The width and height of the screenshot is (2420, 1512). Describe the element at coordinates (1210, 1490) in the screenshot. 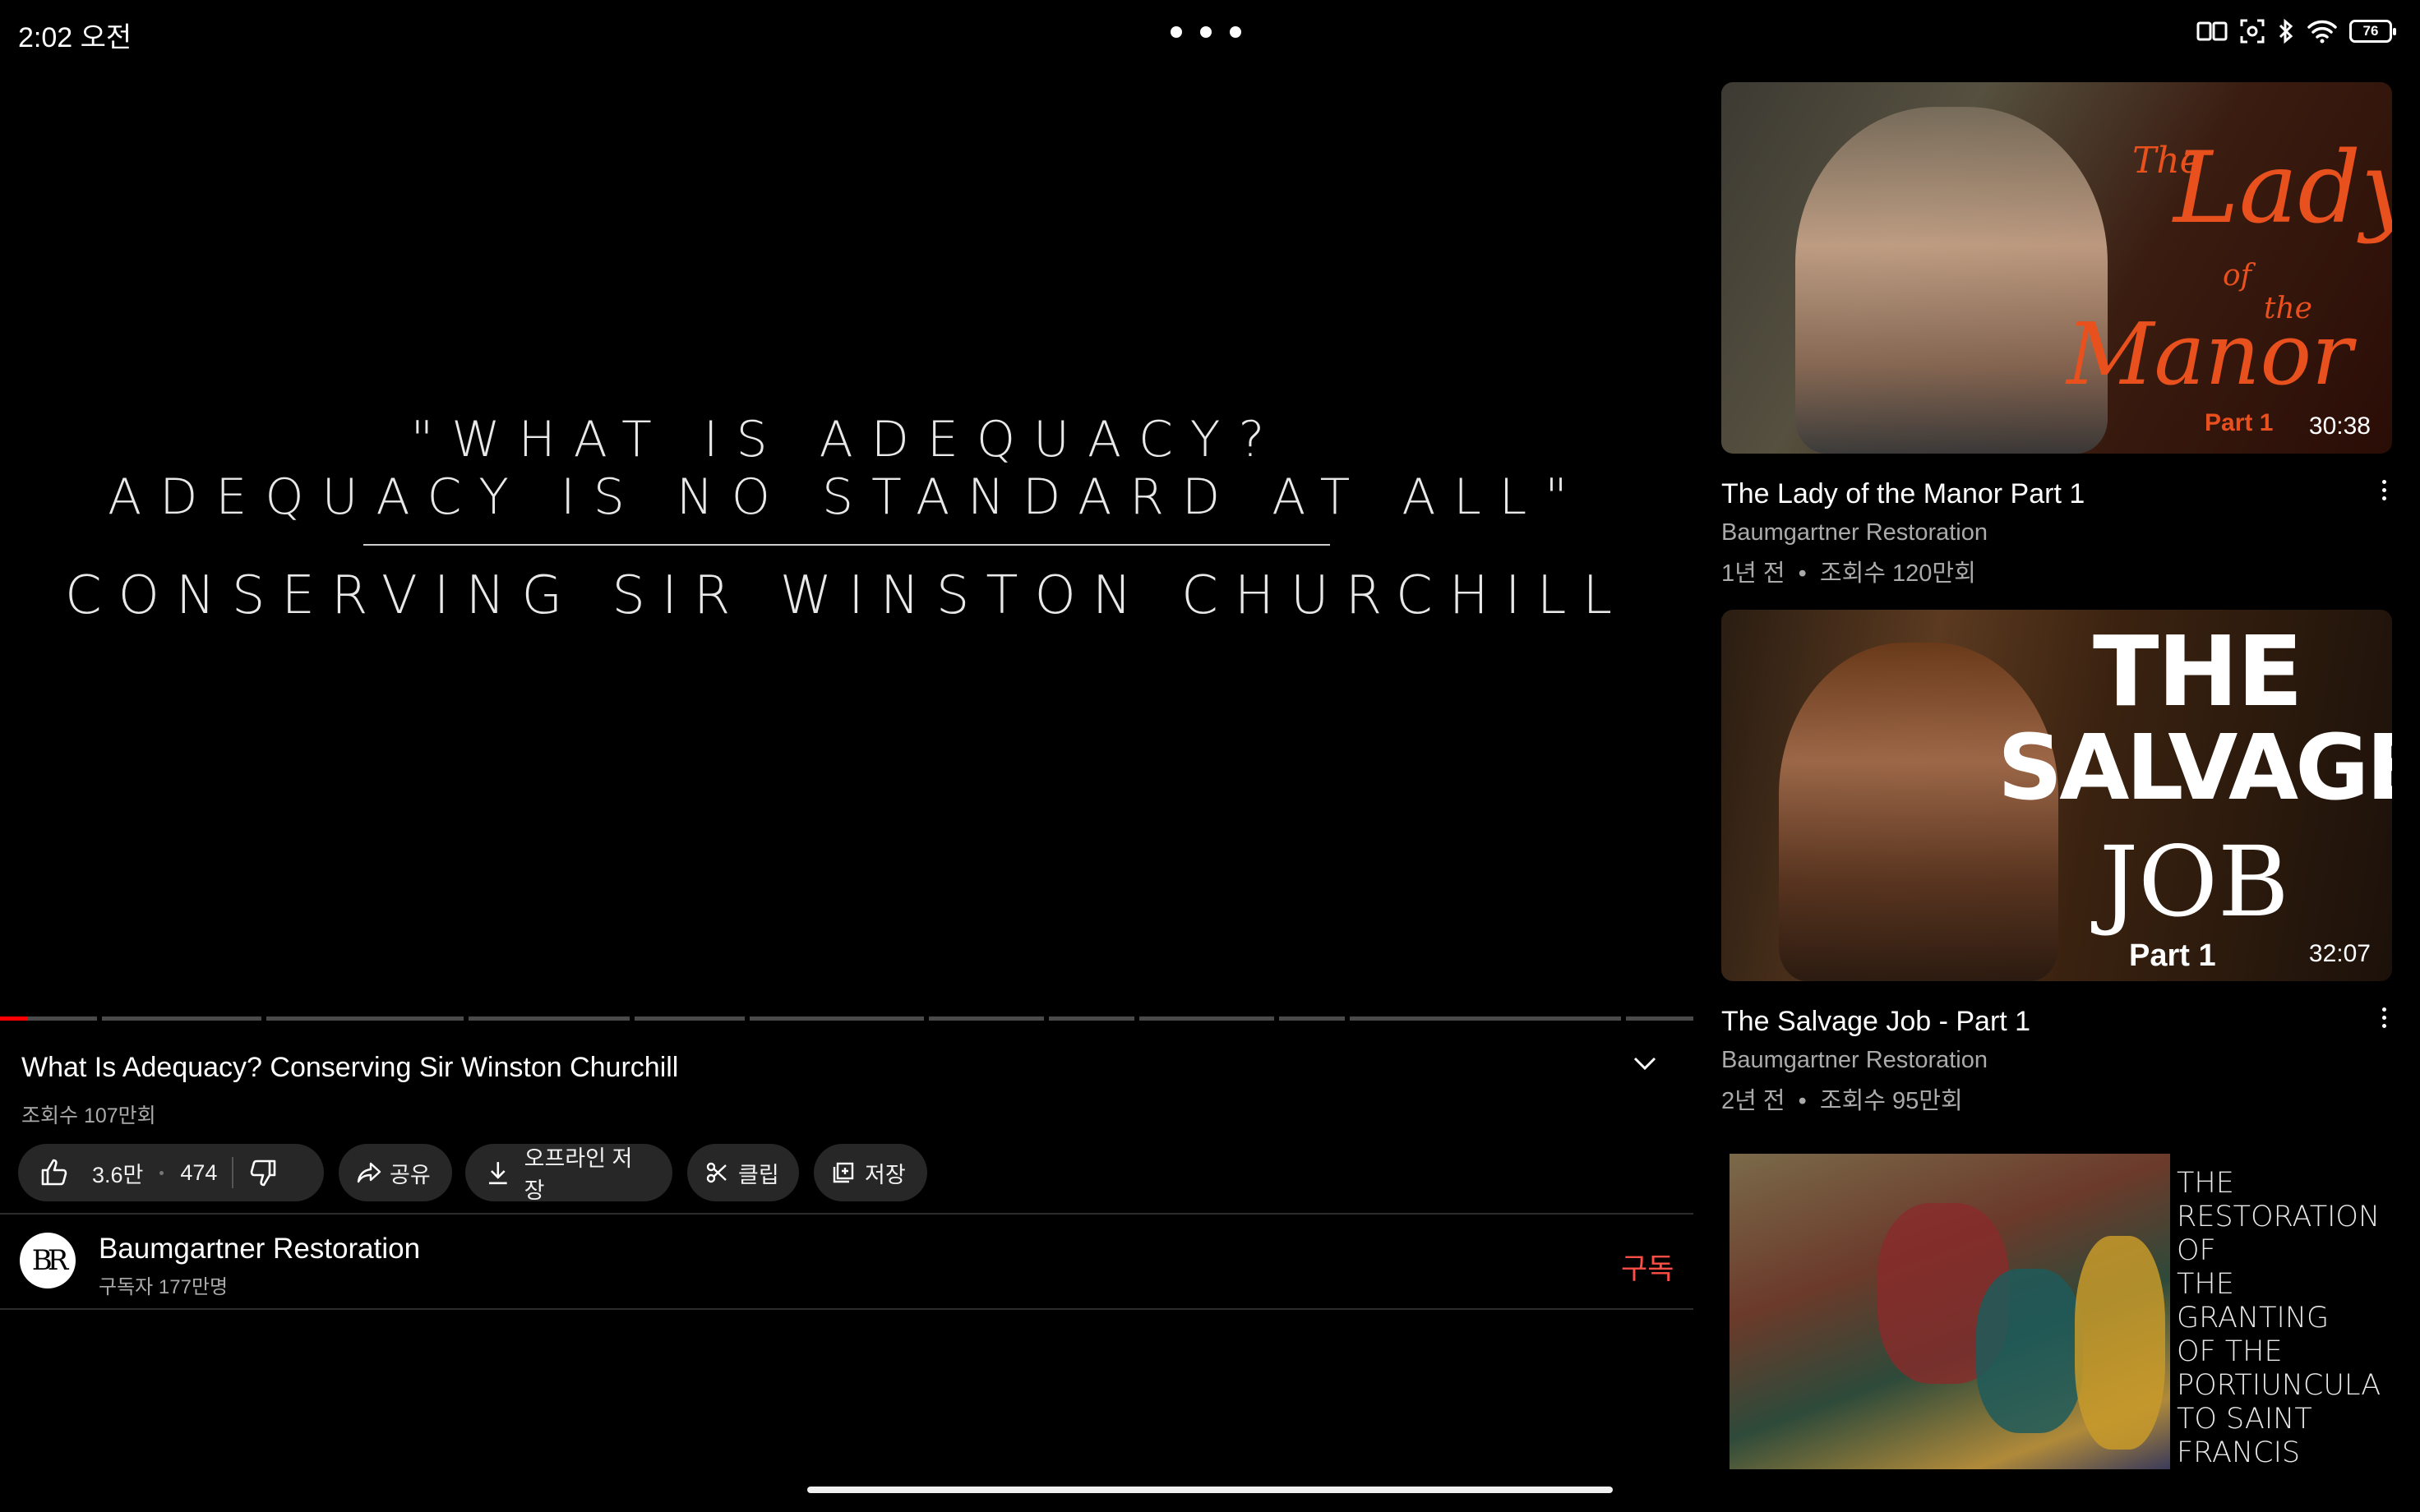

I see `home-indicator` at that location.